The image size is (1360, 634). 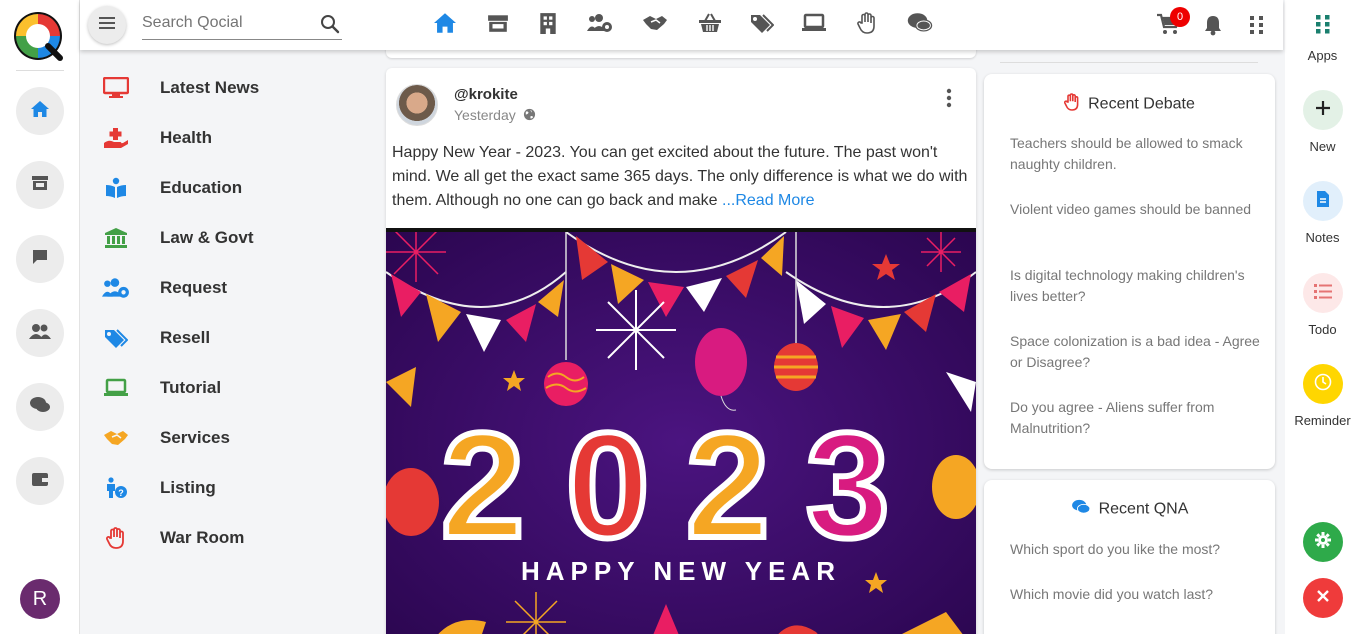 What do you see at coordinates (1257, 27) in the screenshot?
I see `apps-grid-icon` at bounding box center [1257, 27].